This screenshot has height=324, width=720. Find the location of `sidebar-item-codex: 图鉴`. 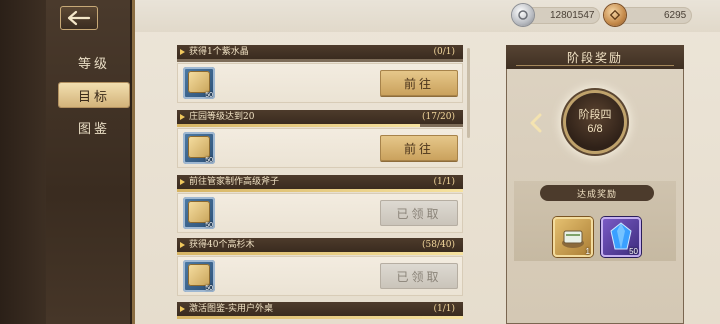

sidebar-item-codex: 图鉴 is located at coordinates (94, 127).